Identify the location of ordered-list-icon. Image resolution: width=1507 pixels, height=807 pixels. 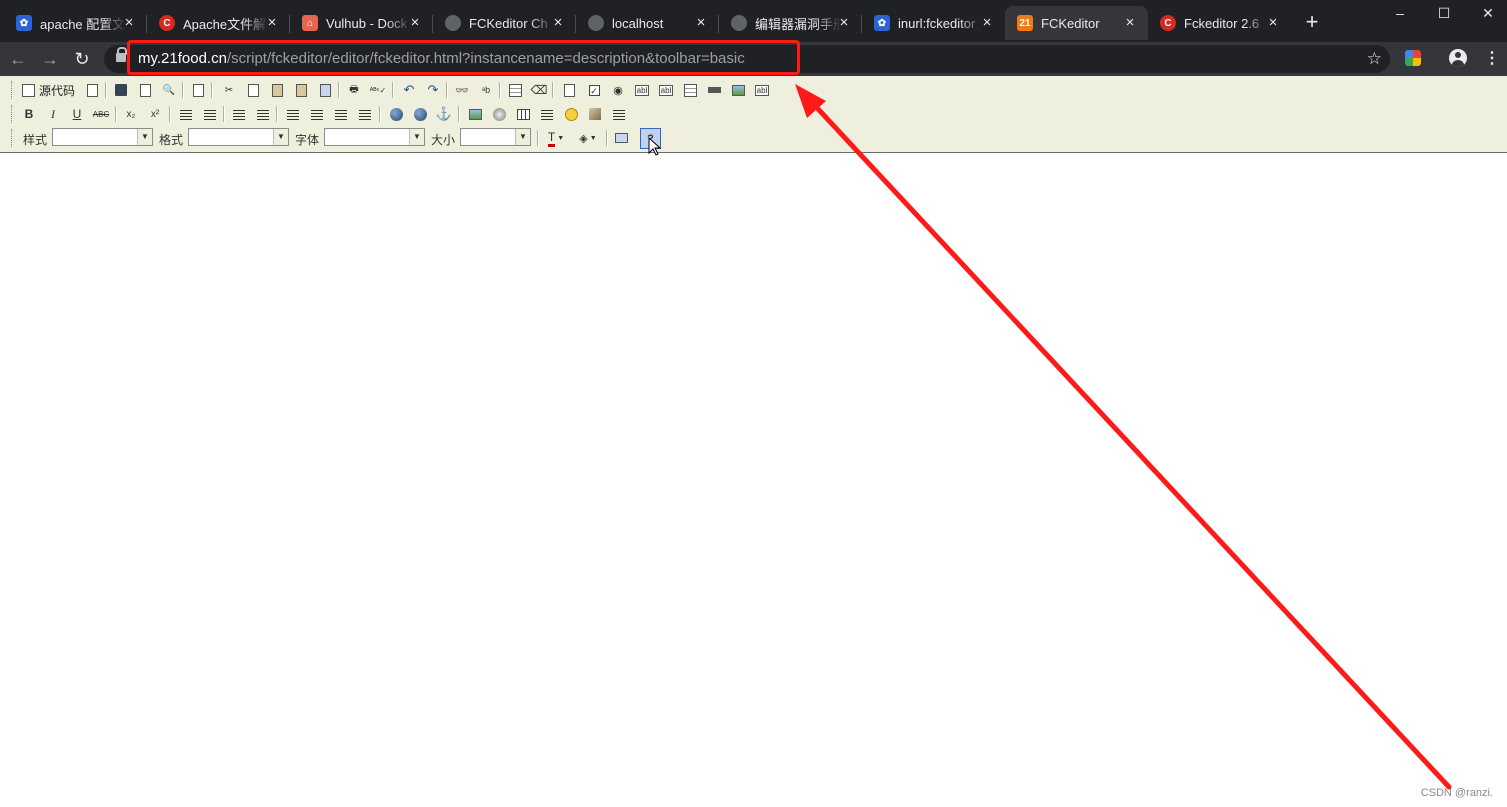
(186, 114).